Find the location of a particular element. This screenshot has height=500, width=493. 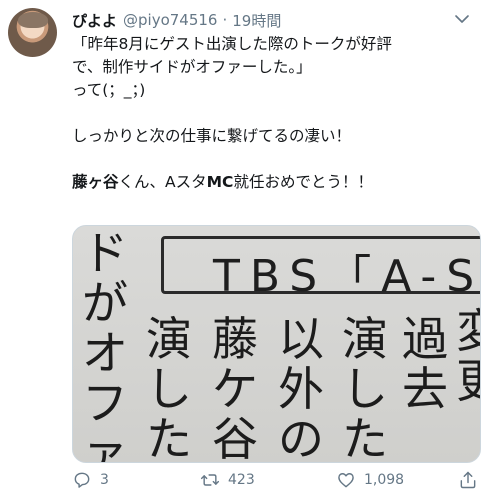

chevron-down-icon is located at coordinates (462, 19).